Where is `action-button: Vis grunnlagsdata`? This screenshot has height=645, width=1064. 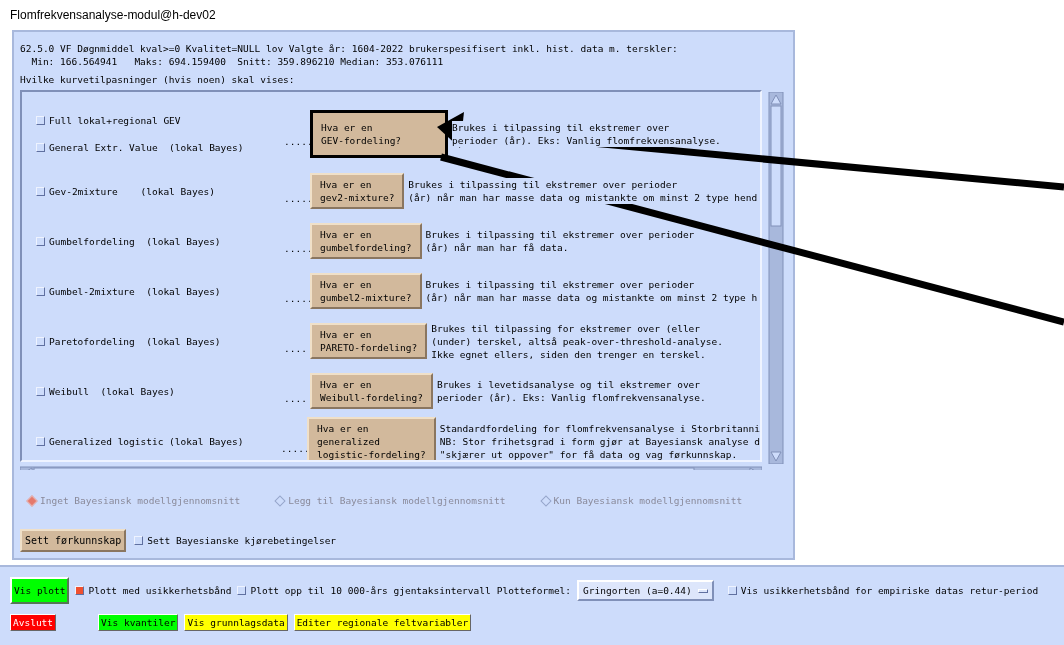 action-button: Vis grunnlagsdata is located at coordinates (236, 622).